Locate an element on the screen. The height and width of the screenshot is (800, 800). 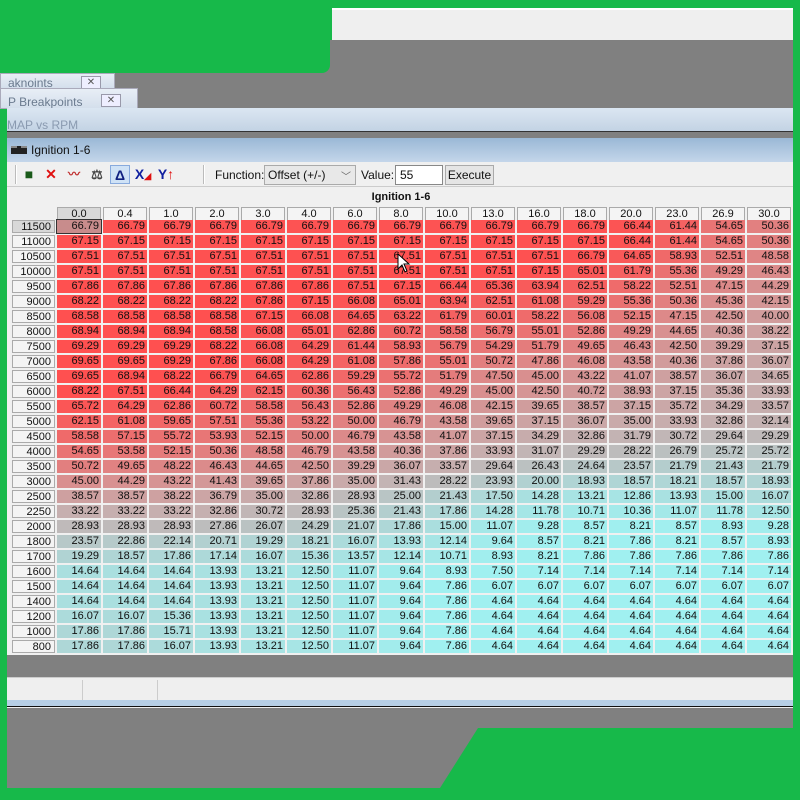
table-cell: 7.14 is located at coordinates (585, 571).